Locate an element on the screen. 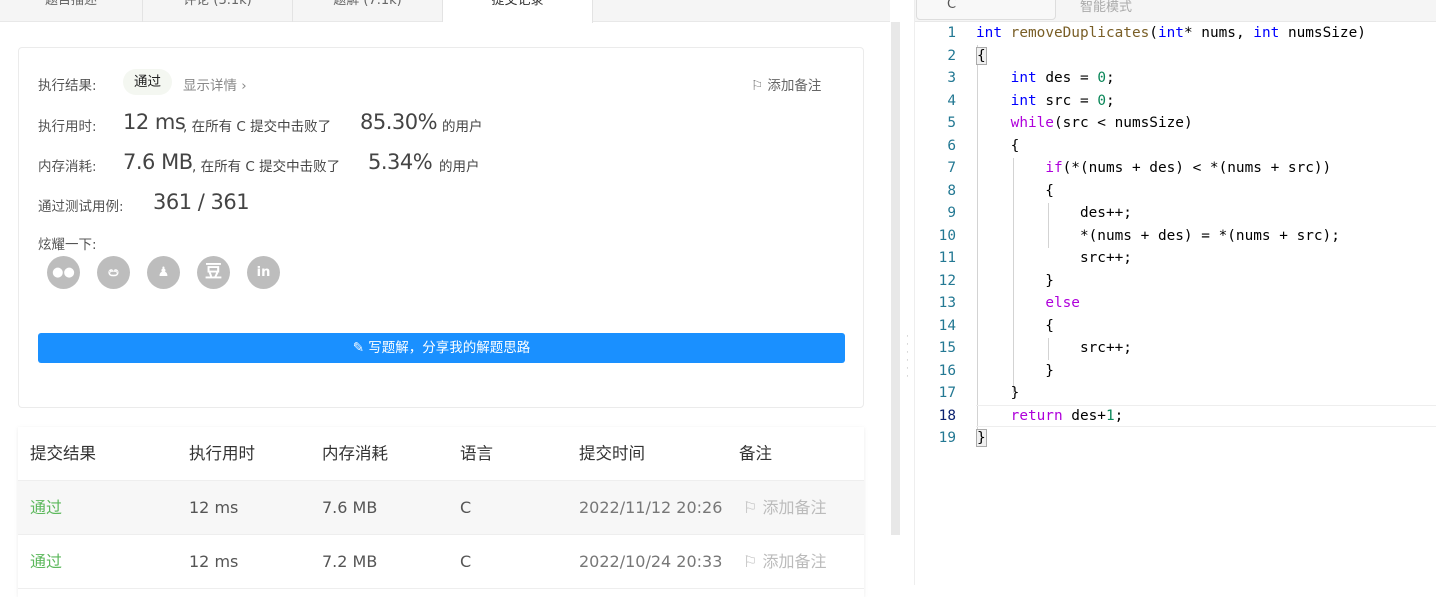 Image resolution: width=1436 pixels, height=597 pixels. code-line: if(*(nums + des) < *(nums + src)) is located at coordinates (1153, 168).